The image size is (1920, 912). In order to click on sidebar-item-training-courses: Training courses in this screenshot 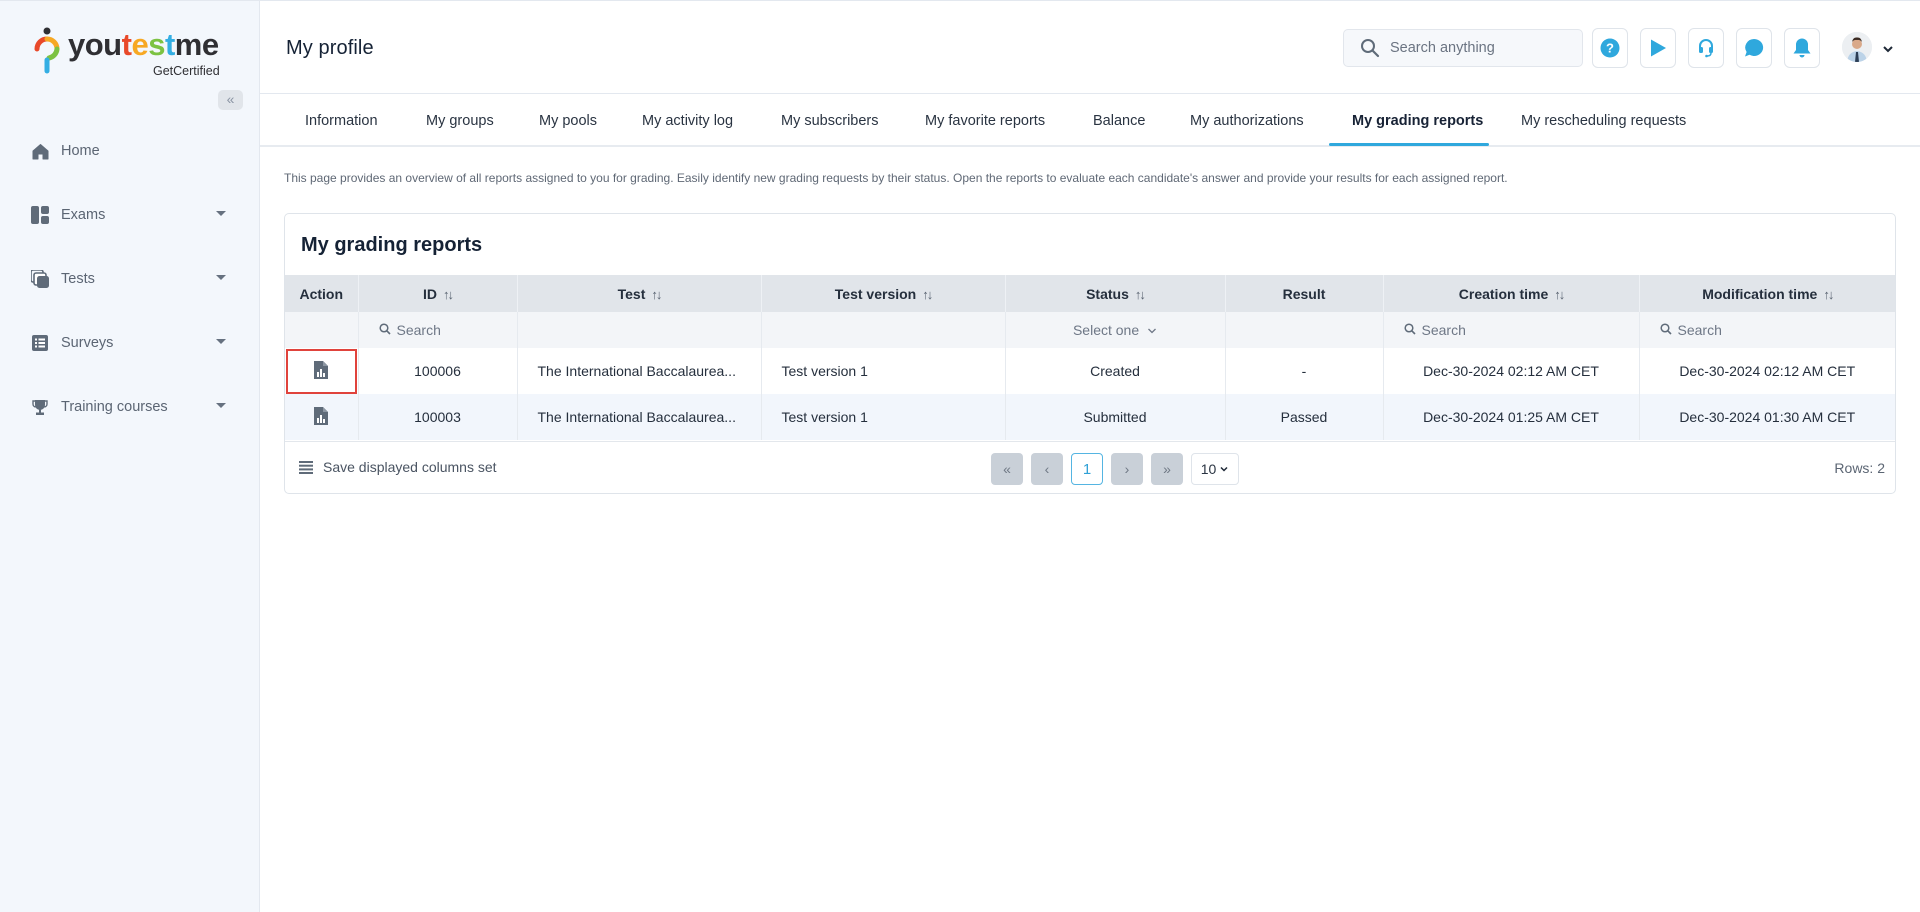, I will do `click(129, 407)`.